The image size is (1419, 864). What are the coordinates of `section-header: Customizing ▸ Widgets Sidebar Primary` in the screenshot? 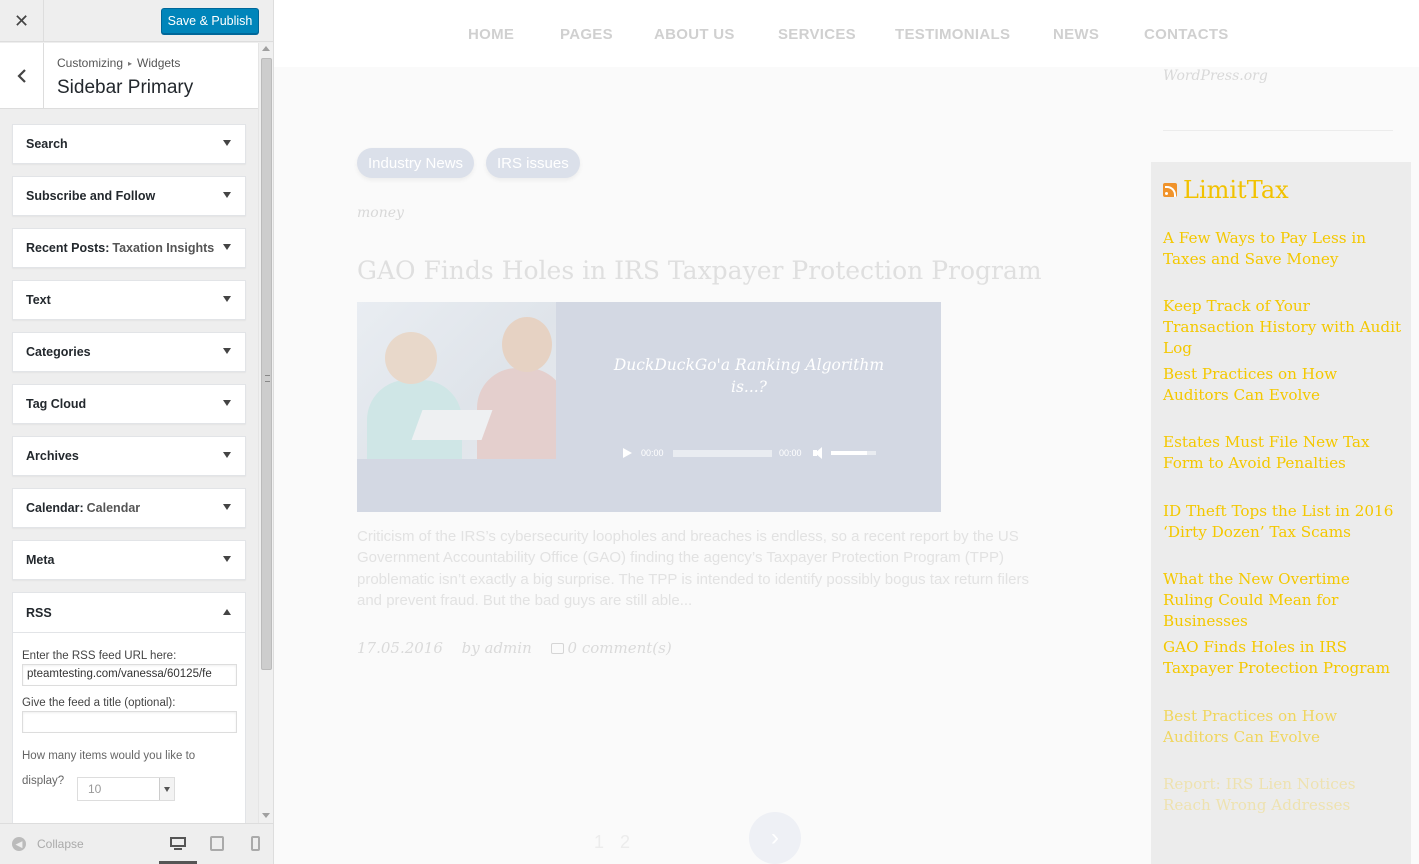 It's located at (129, 76).